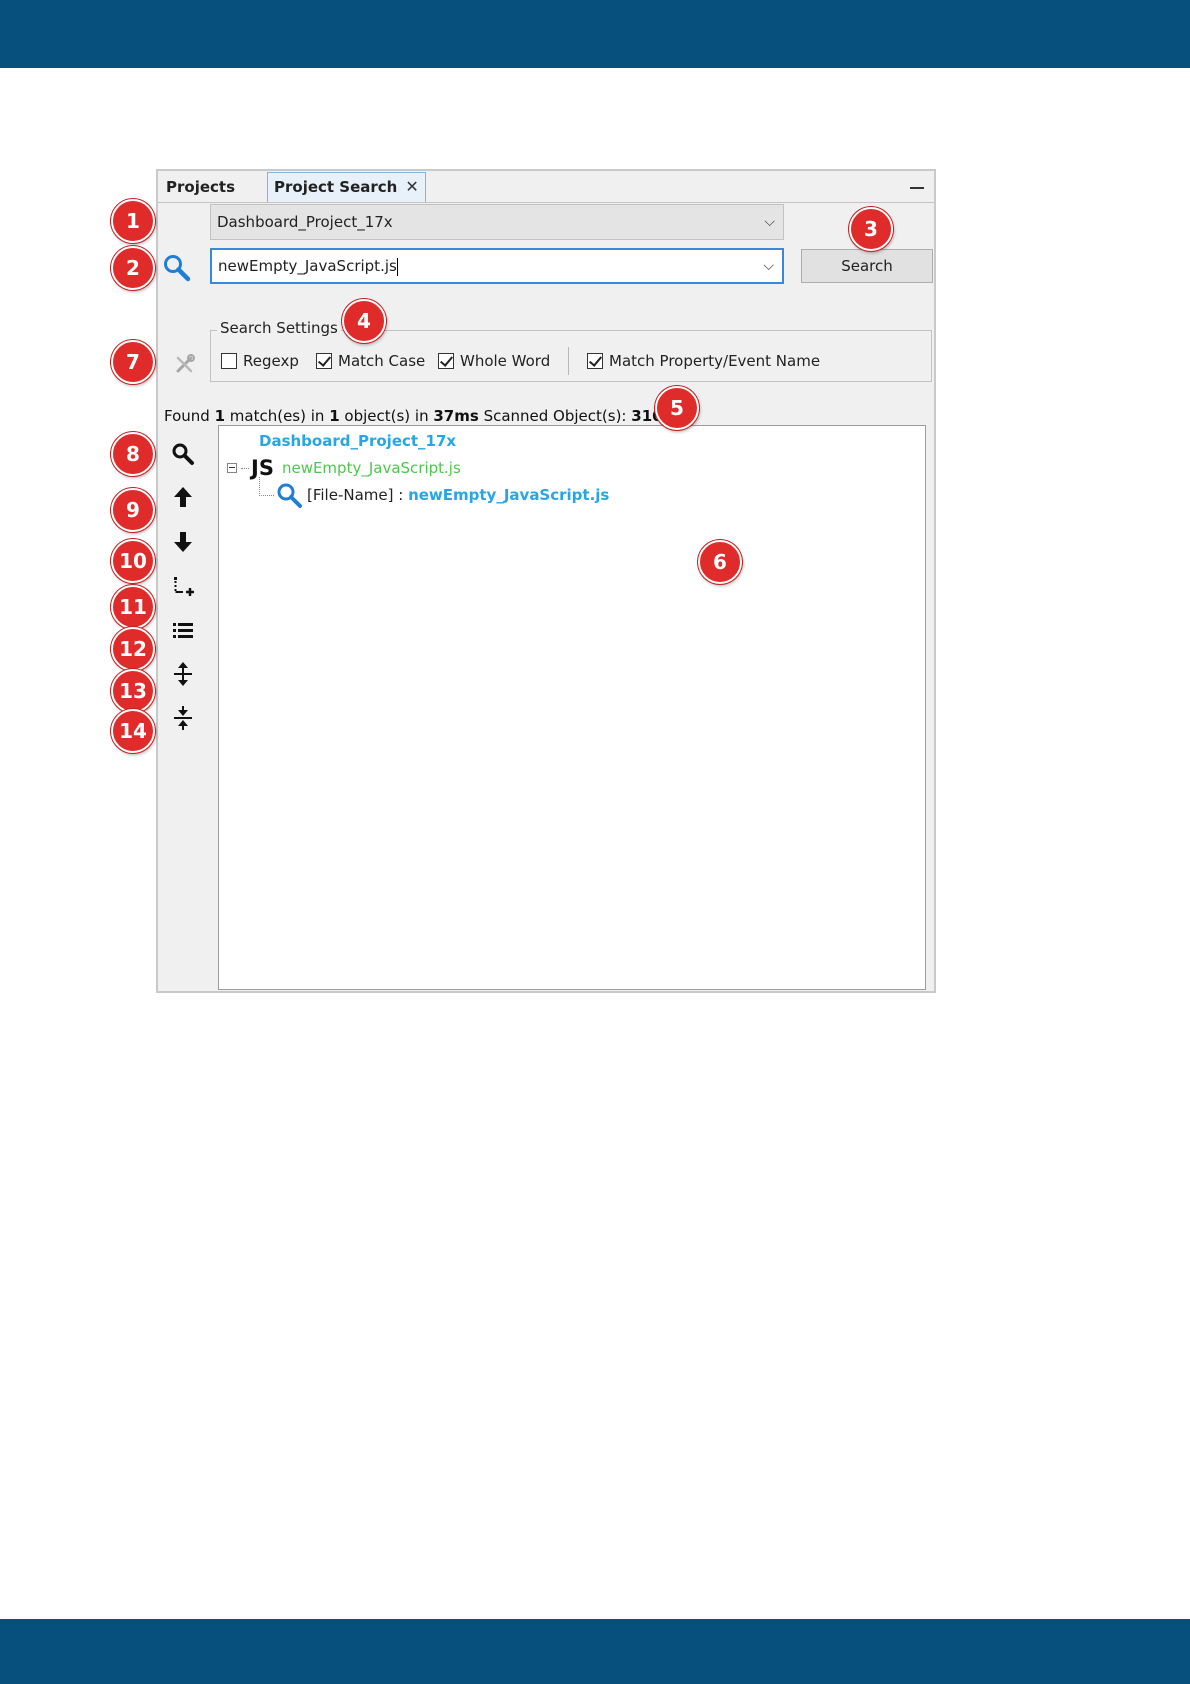  I want to click on whole-word-checkbox: Whole Word, so click(494, 361).